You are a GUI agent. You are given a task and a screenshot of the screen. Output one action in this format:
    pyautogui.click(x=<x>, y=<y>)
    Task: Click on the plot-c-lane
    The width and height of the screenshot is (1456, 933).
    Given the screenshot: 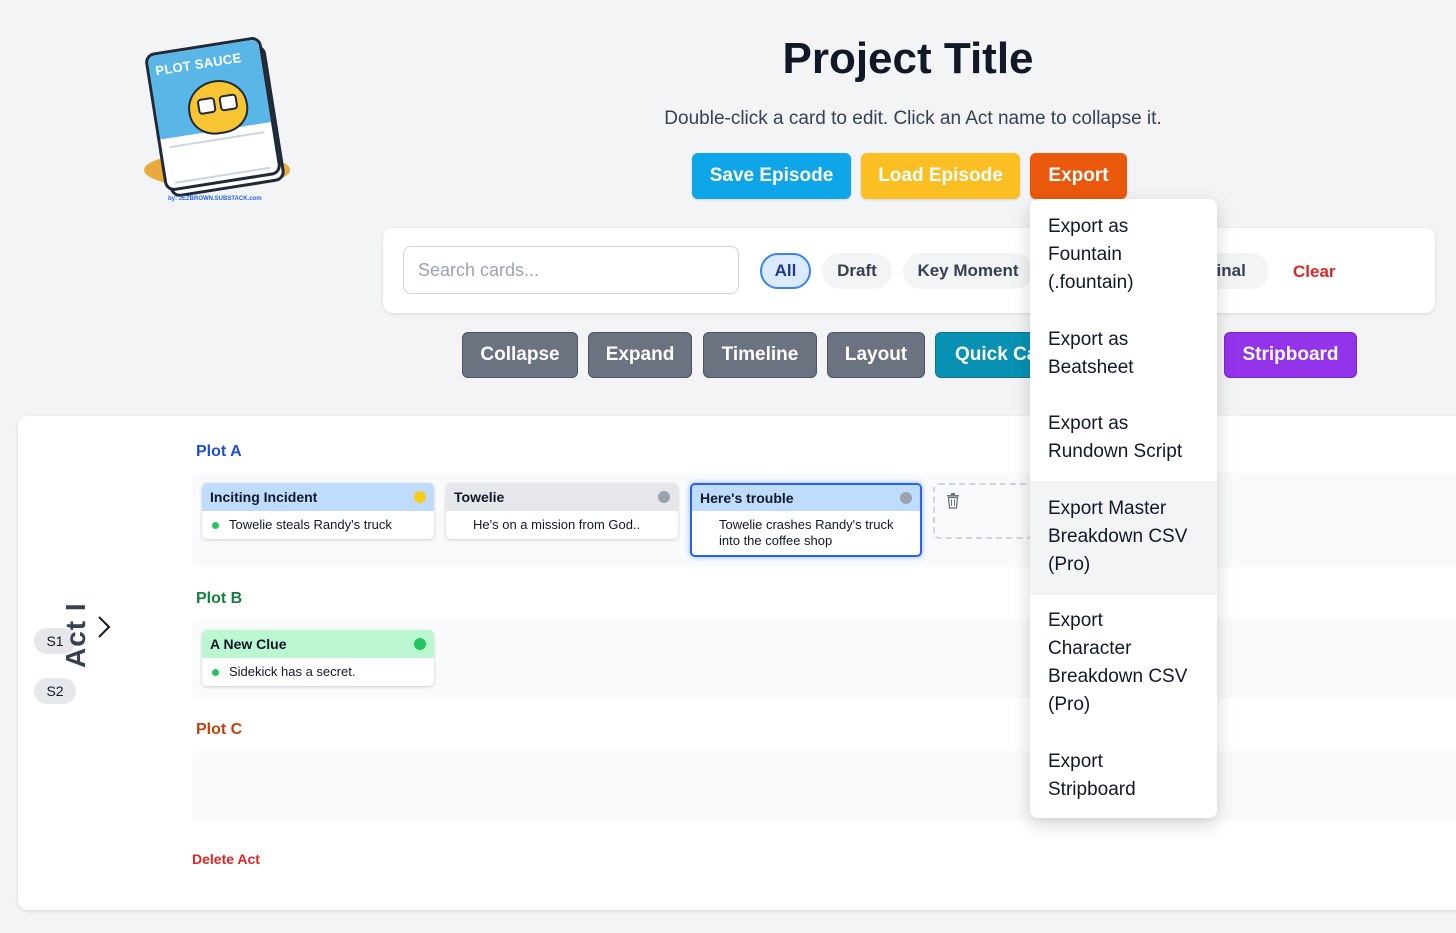 What is the action you would take?
    pyautogui.click(x=824, y=786)
    